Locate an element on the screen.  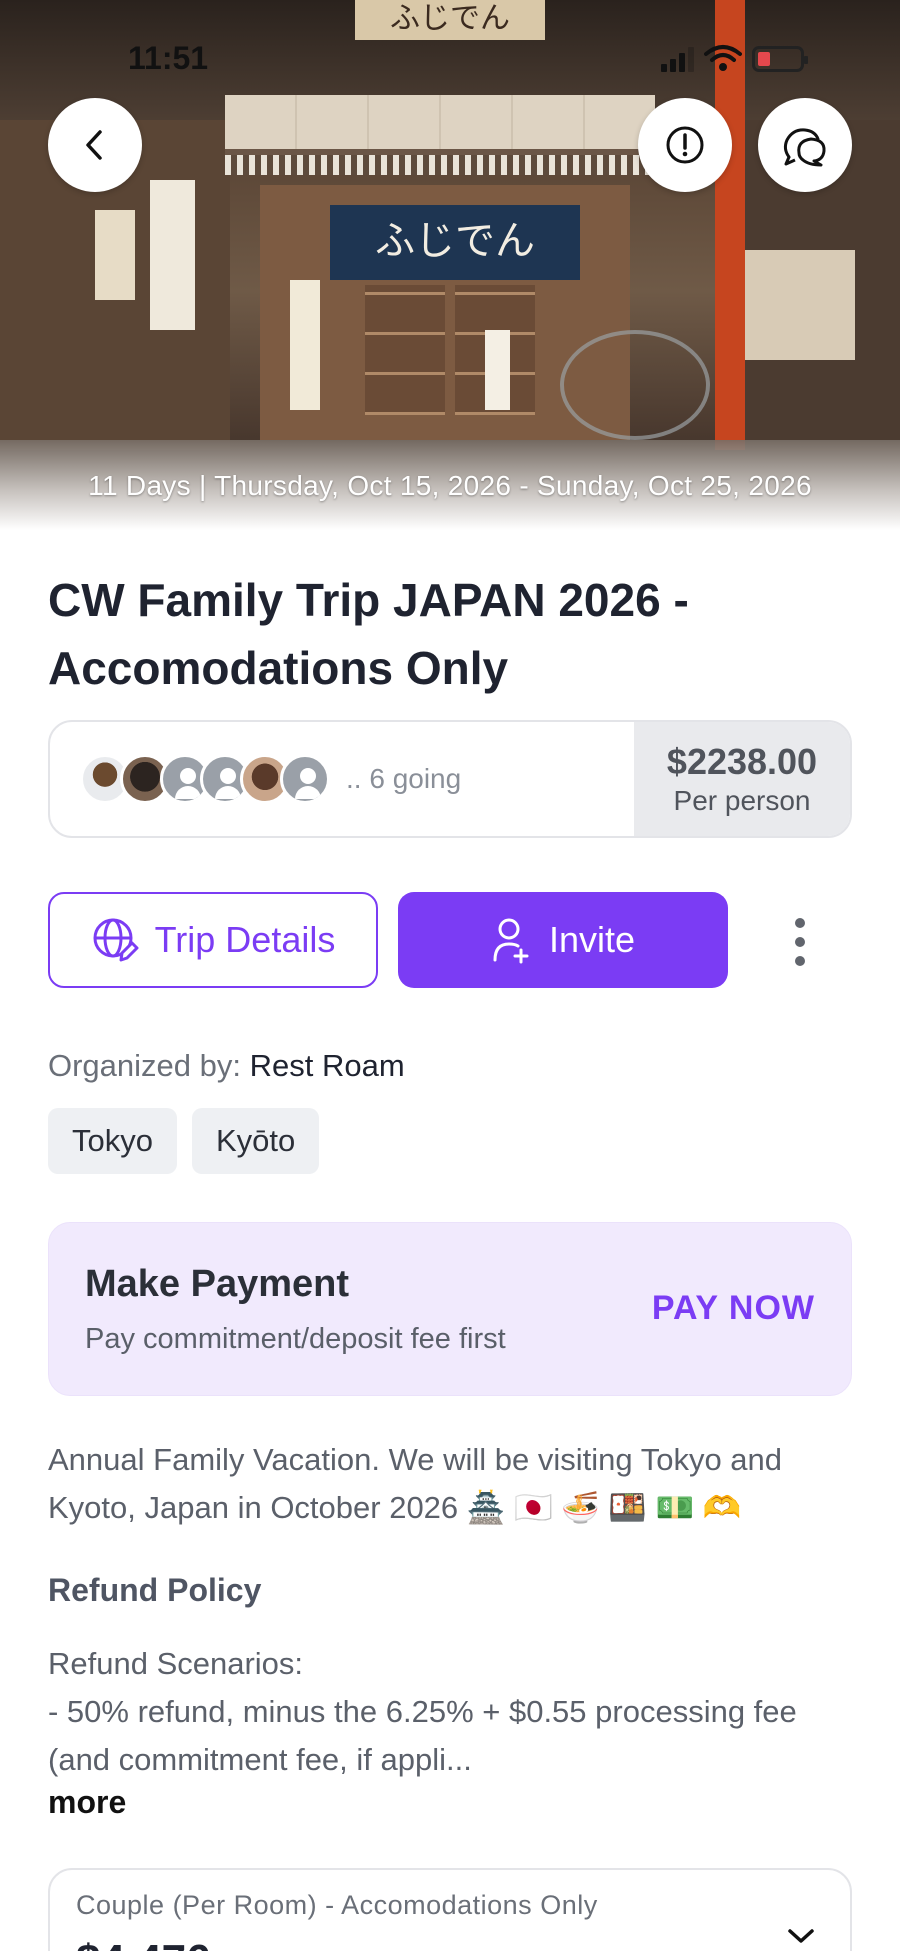
globe-pen-icon is located at coordinates (116, 940).